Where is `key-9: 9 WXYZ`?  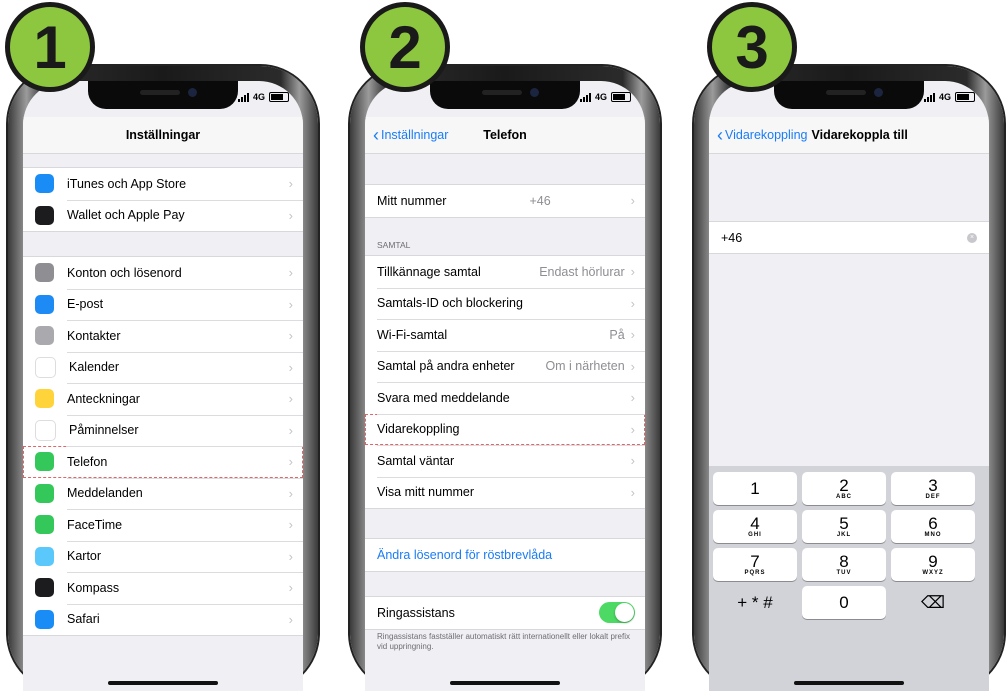
key-9: 9 WXYZ is located at coordinates (933, 564).